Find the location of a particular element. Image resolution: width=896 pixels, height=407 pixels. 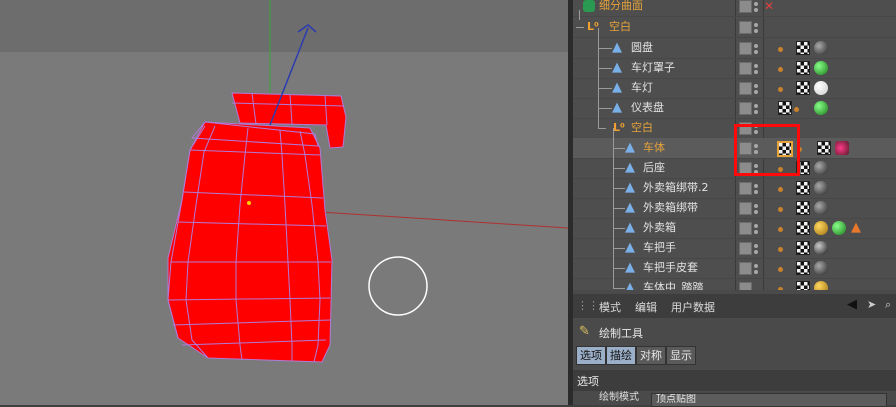

object-row-subdivision: 细分曲面 ✕ is located at coordinates (734, 10).